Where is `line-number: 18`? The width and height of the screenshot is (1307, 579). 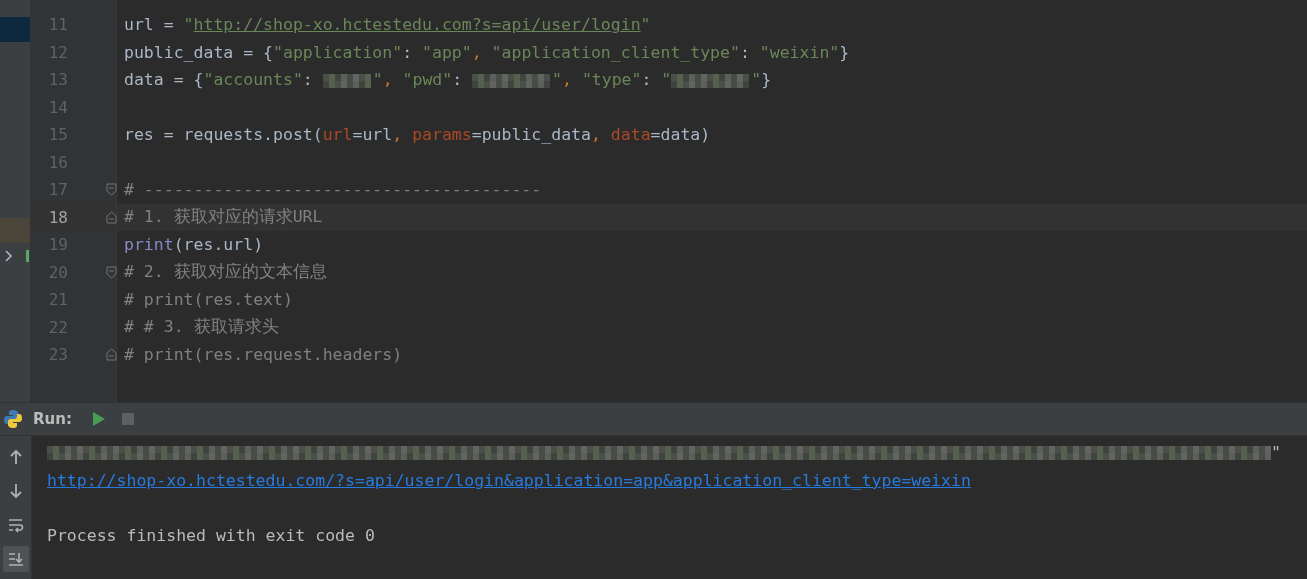 line-number: 18 is located at coordinates (58, 217).